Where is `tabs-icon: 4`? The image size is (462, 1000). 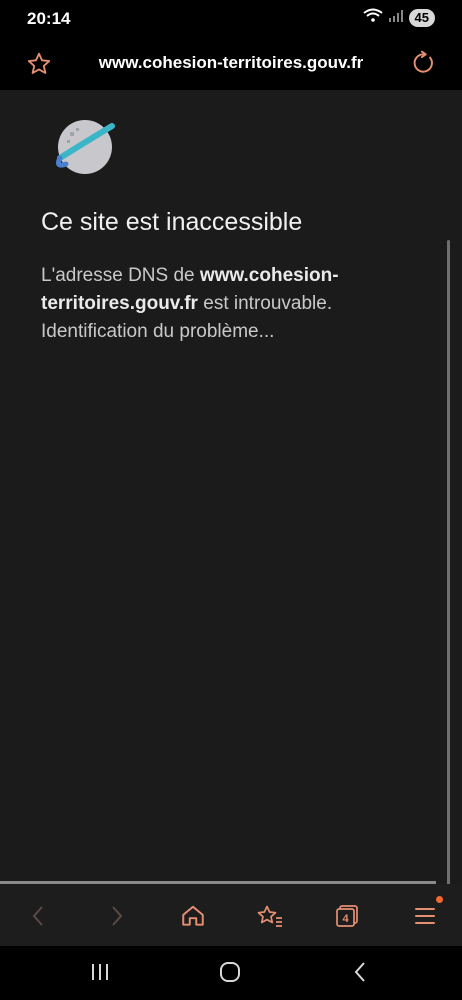 tabs-icon: 4 is located at coordinates (347, 916).